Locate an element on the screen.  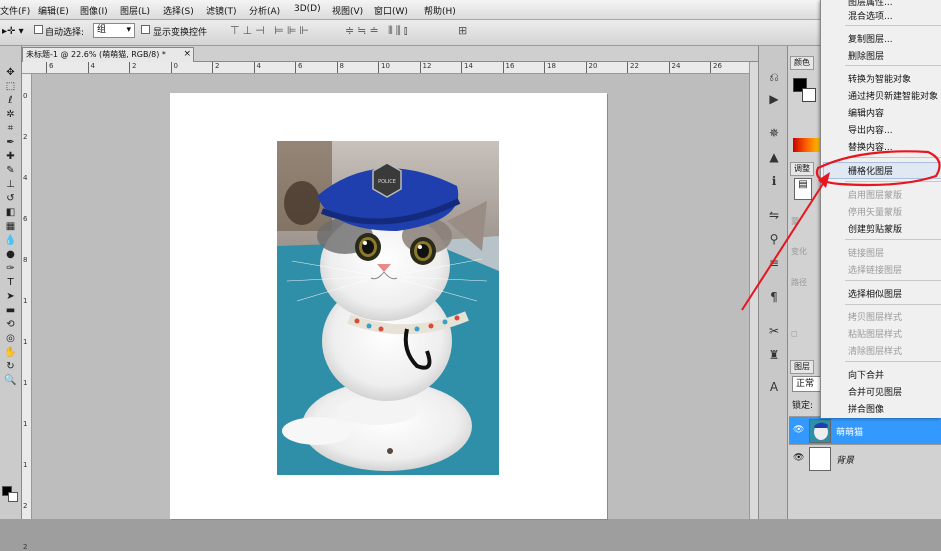
menu-item-edit-contents: 编辑内容 is located at coordinates (866, 112).